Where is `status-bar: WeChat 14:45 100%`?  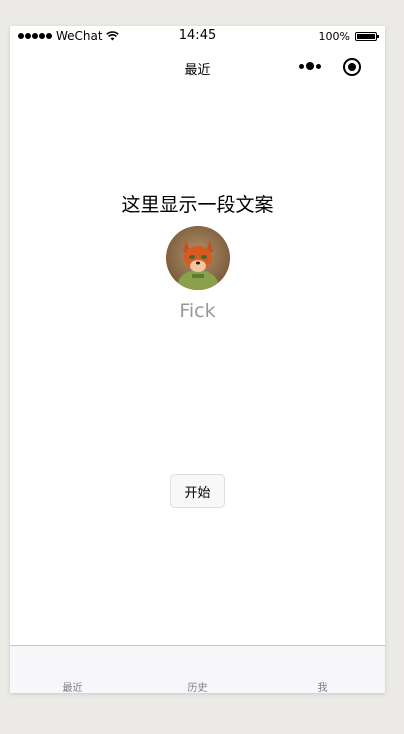 status-bar: WeChat 14:45 100% is located at coordinates (197, 36).